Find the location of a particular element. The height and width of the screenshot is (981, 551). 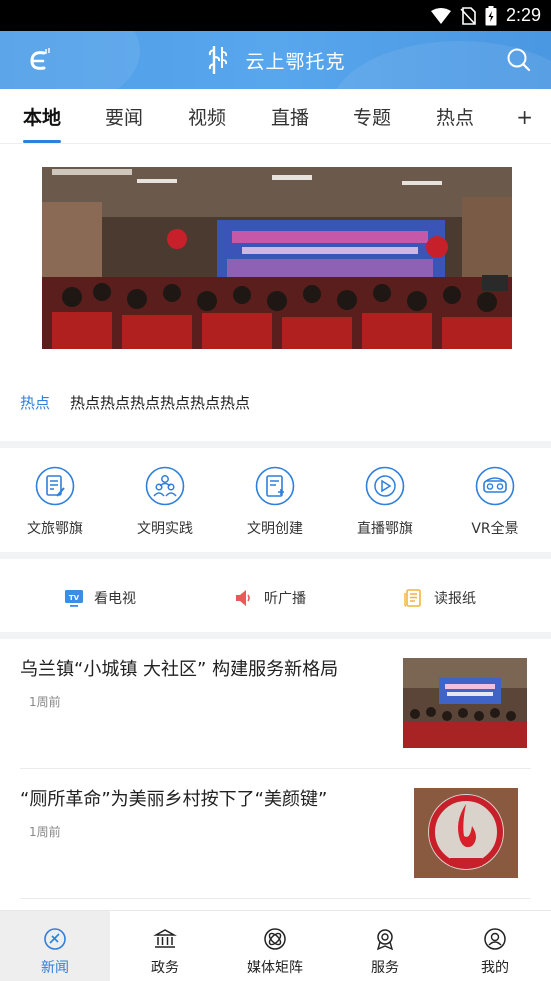

tv-icon: TV is located at coordinates (74, 598).